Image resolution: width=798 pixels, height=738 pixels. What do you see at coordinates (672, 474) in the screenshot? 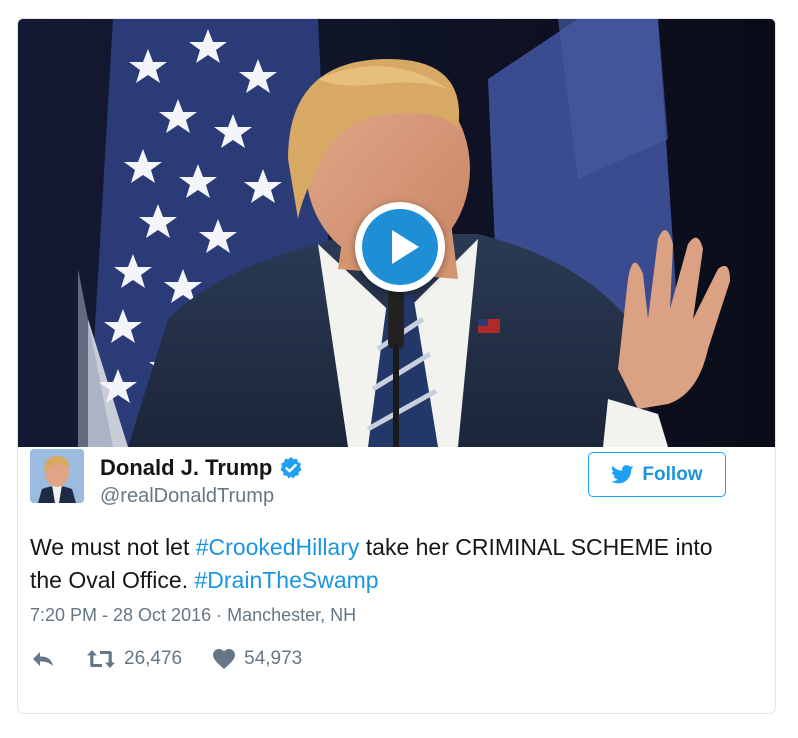
I see `follow-button-label: Follow` at bounding box center [672, 474].